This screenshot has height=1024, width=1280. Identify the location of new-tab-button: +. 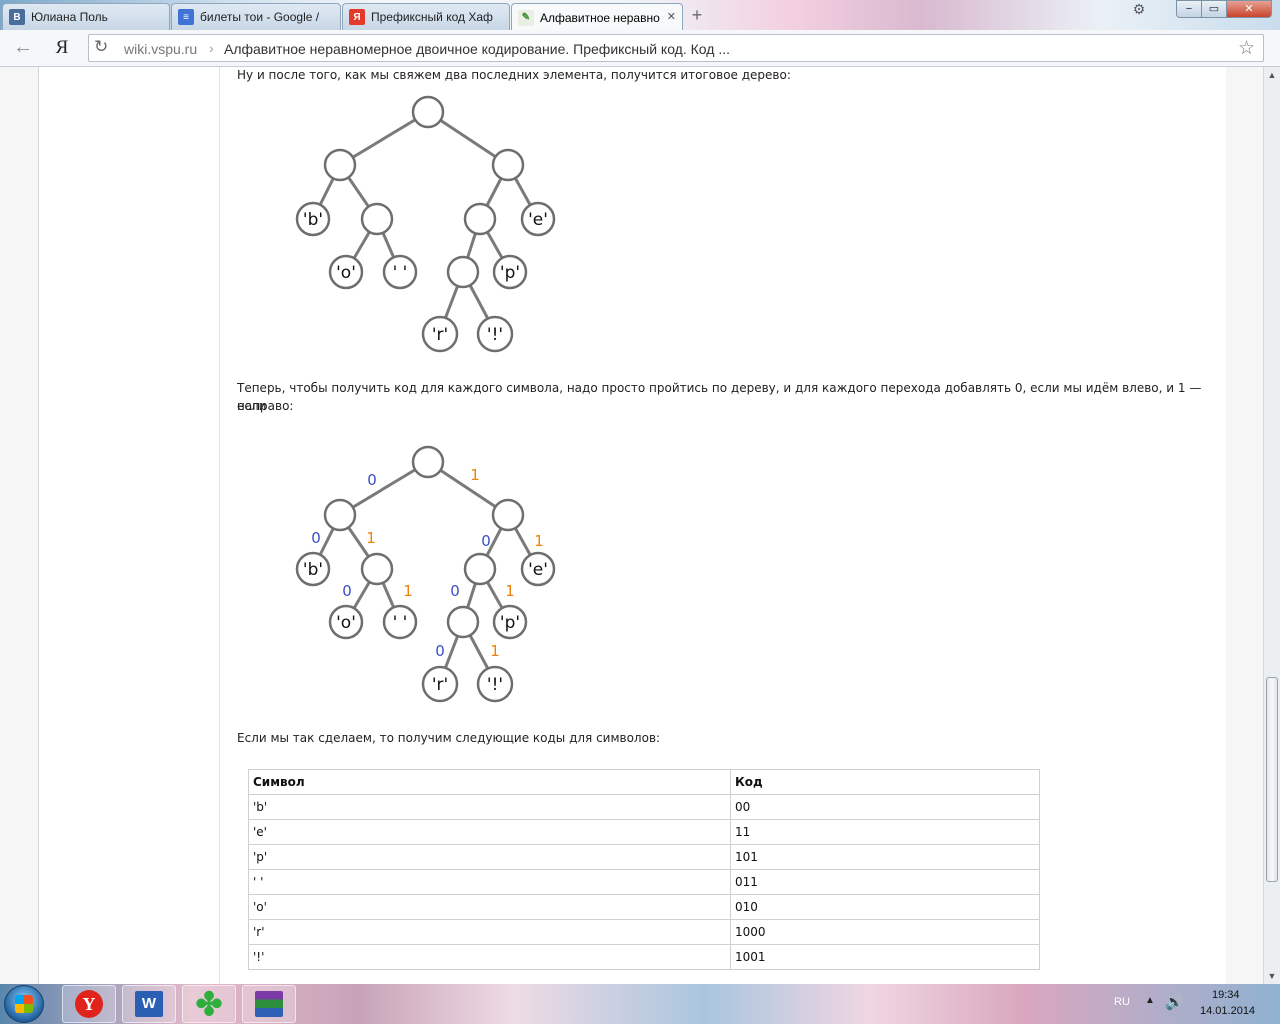
(697, 16).